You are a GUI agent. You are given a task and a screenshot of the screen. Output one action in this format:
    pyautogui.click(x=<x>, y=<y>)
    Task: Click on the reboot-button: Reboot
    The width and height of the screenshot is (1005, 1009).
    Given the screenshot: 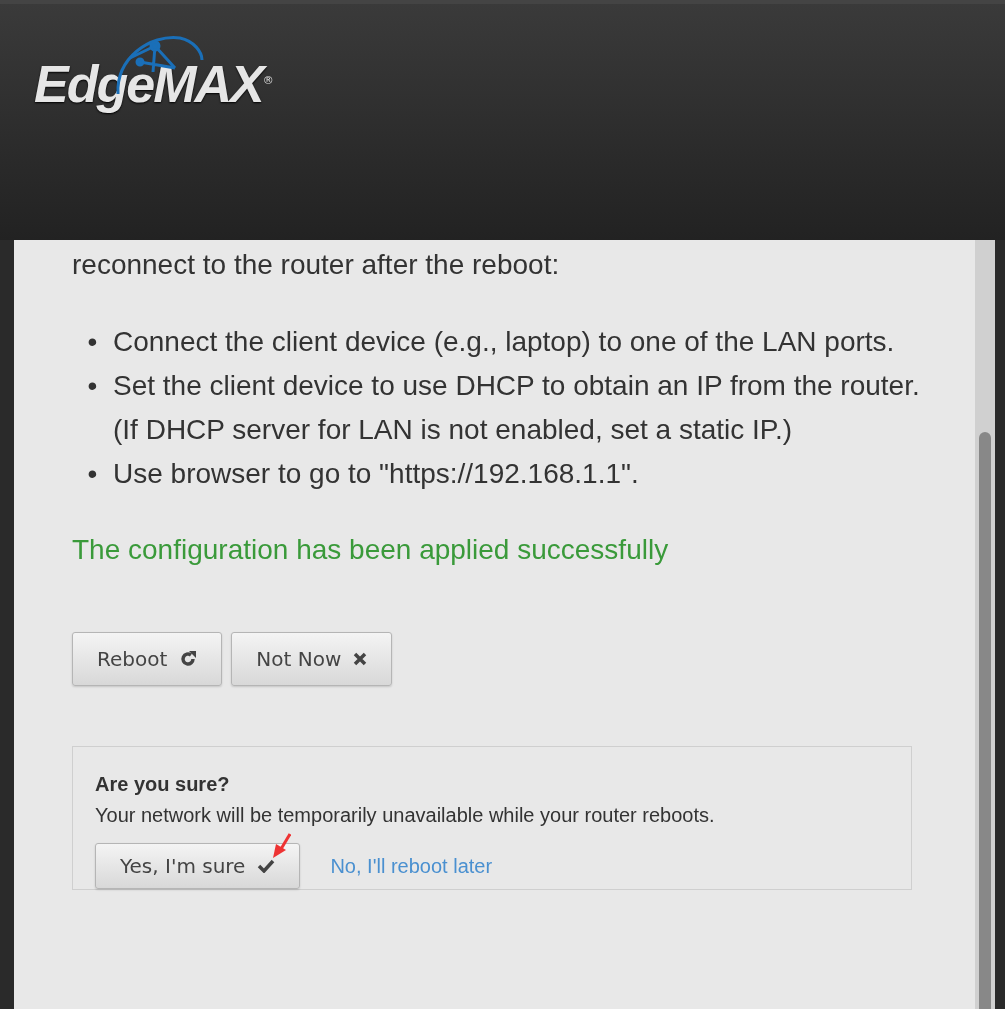 What is the action you would take?
    pyautogui.click(x=147, y=659)
    